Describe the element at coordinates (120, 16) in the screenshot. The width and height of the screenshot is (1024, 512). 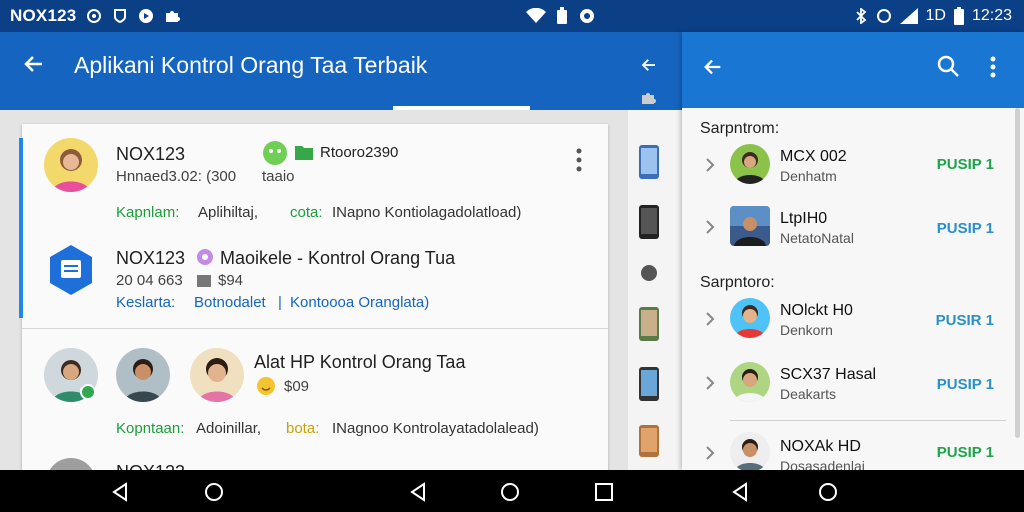
I see `shield-icon` at that location.